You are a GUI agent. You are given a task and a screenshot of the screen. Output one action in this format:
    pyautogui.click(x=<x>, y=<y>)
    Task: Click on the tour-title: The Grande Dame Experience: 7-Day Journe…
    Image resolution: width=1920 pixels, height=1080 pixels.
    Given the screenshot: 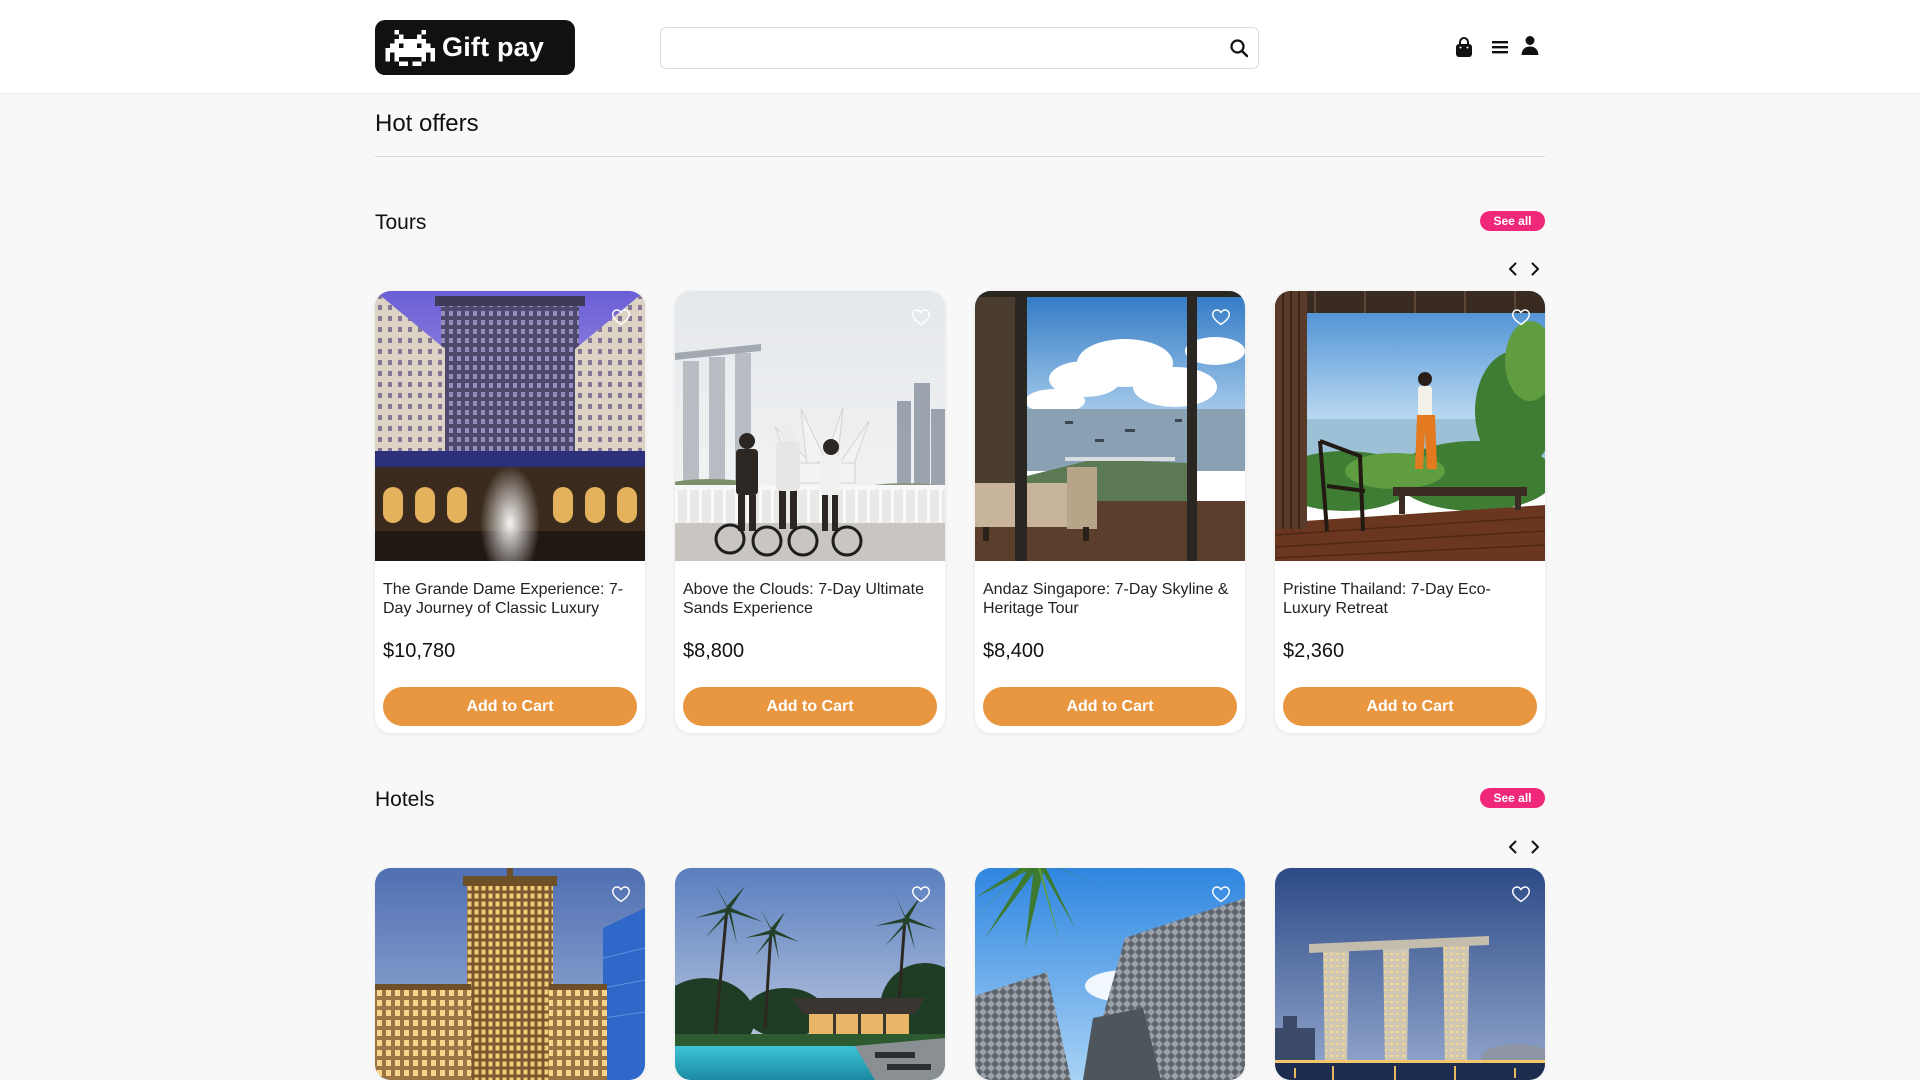 What is the action you would take?
    pyautogui.click(x=510, y=599)
    